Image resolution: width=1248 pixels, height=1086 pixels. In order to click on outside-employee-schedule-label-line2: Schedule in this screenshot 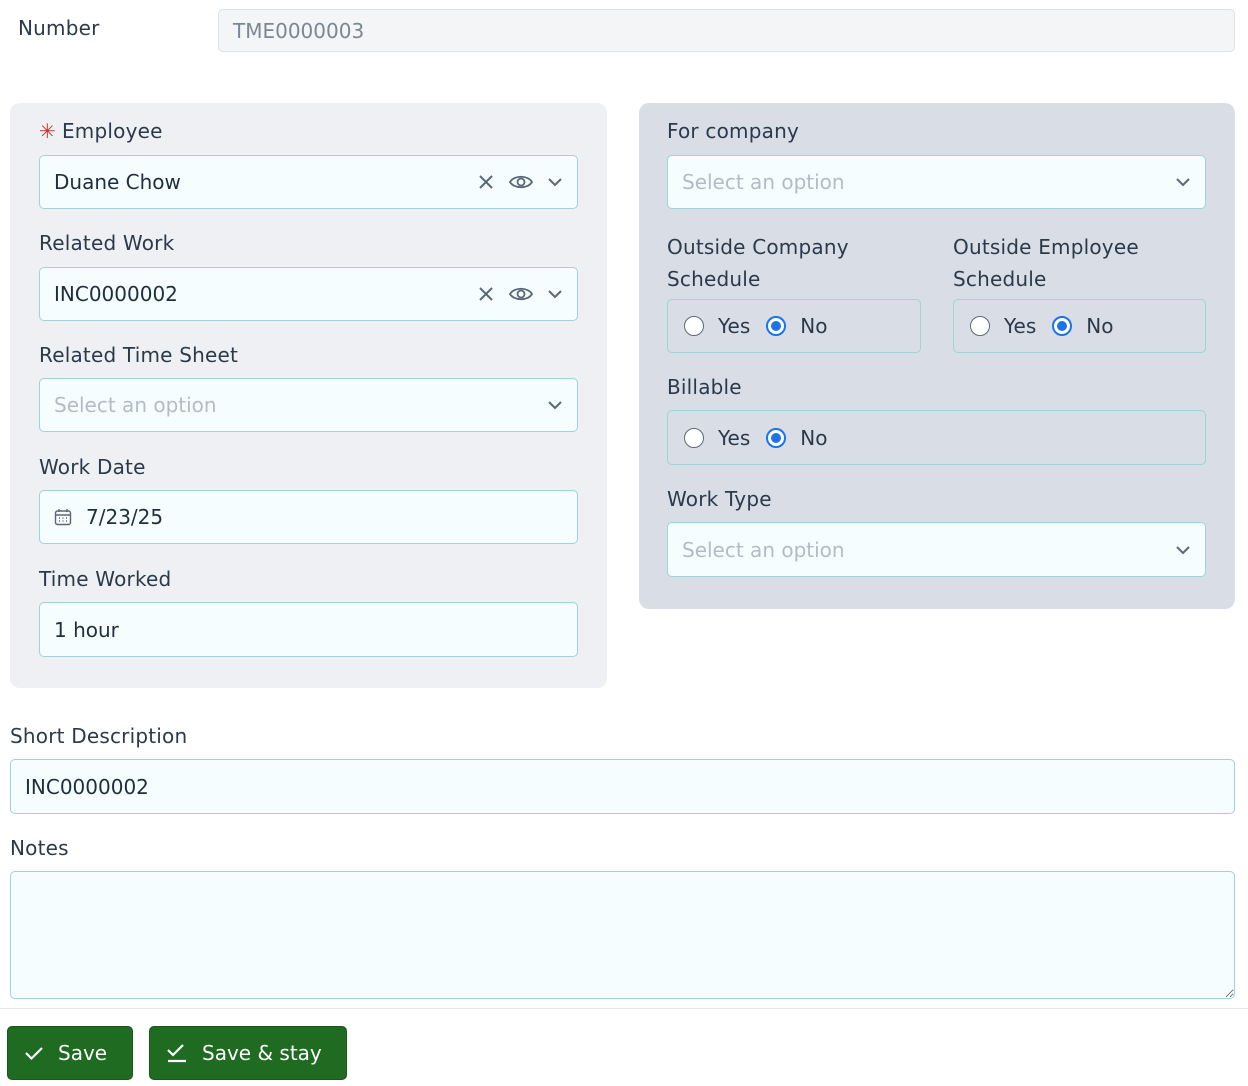, I will do `click(1000, 279)`.